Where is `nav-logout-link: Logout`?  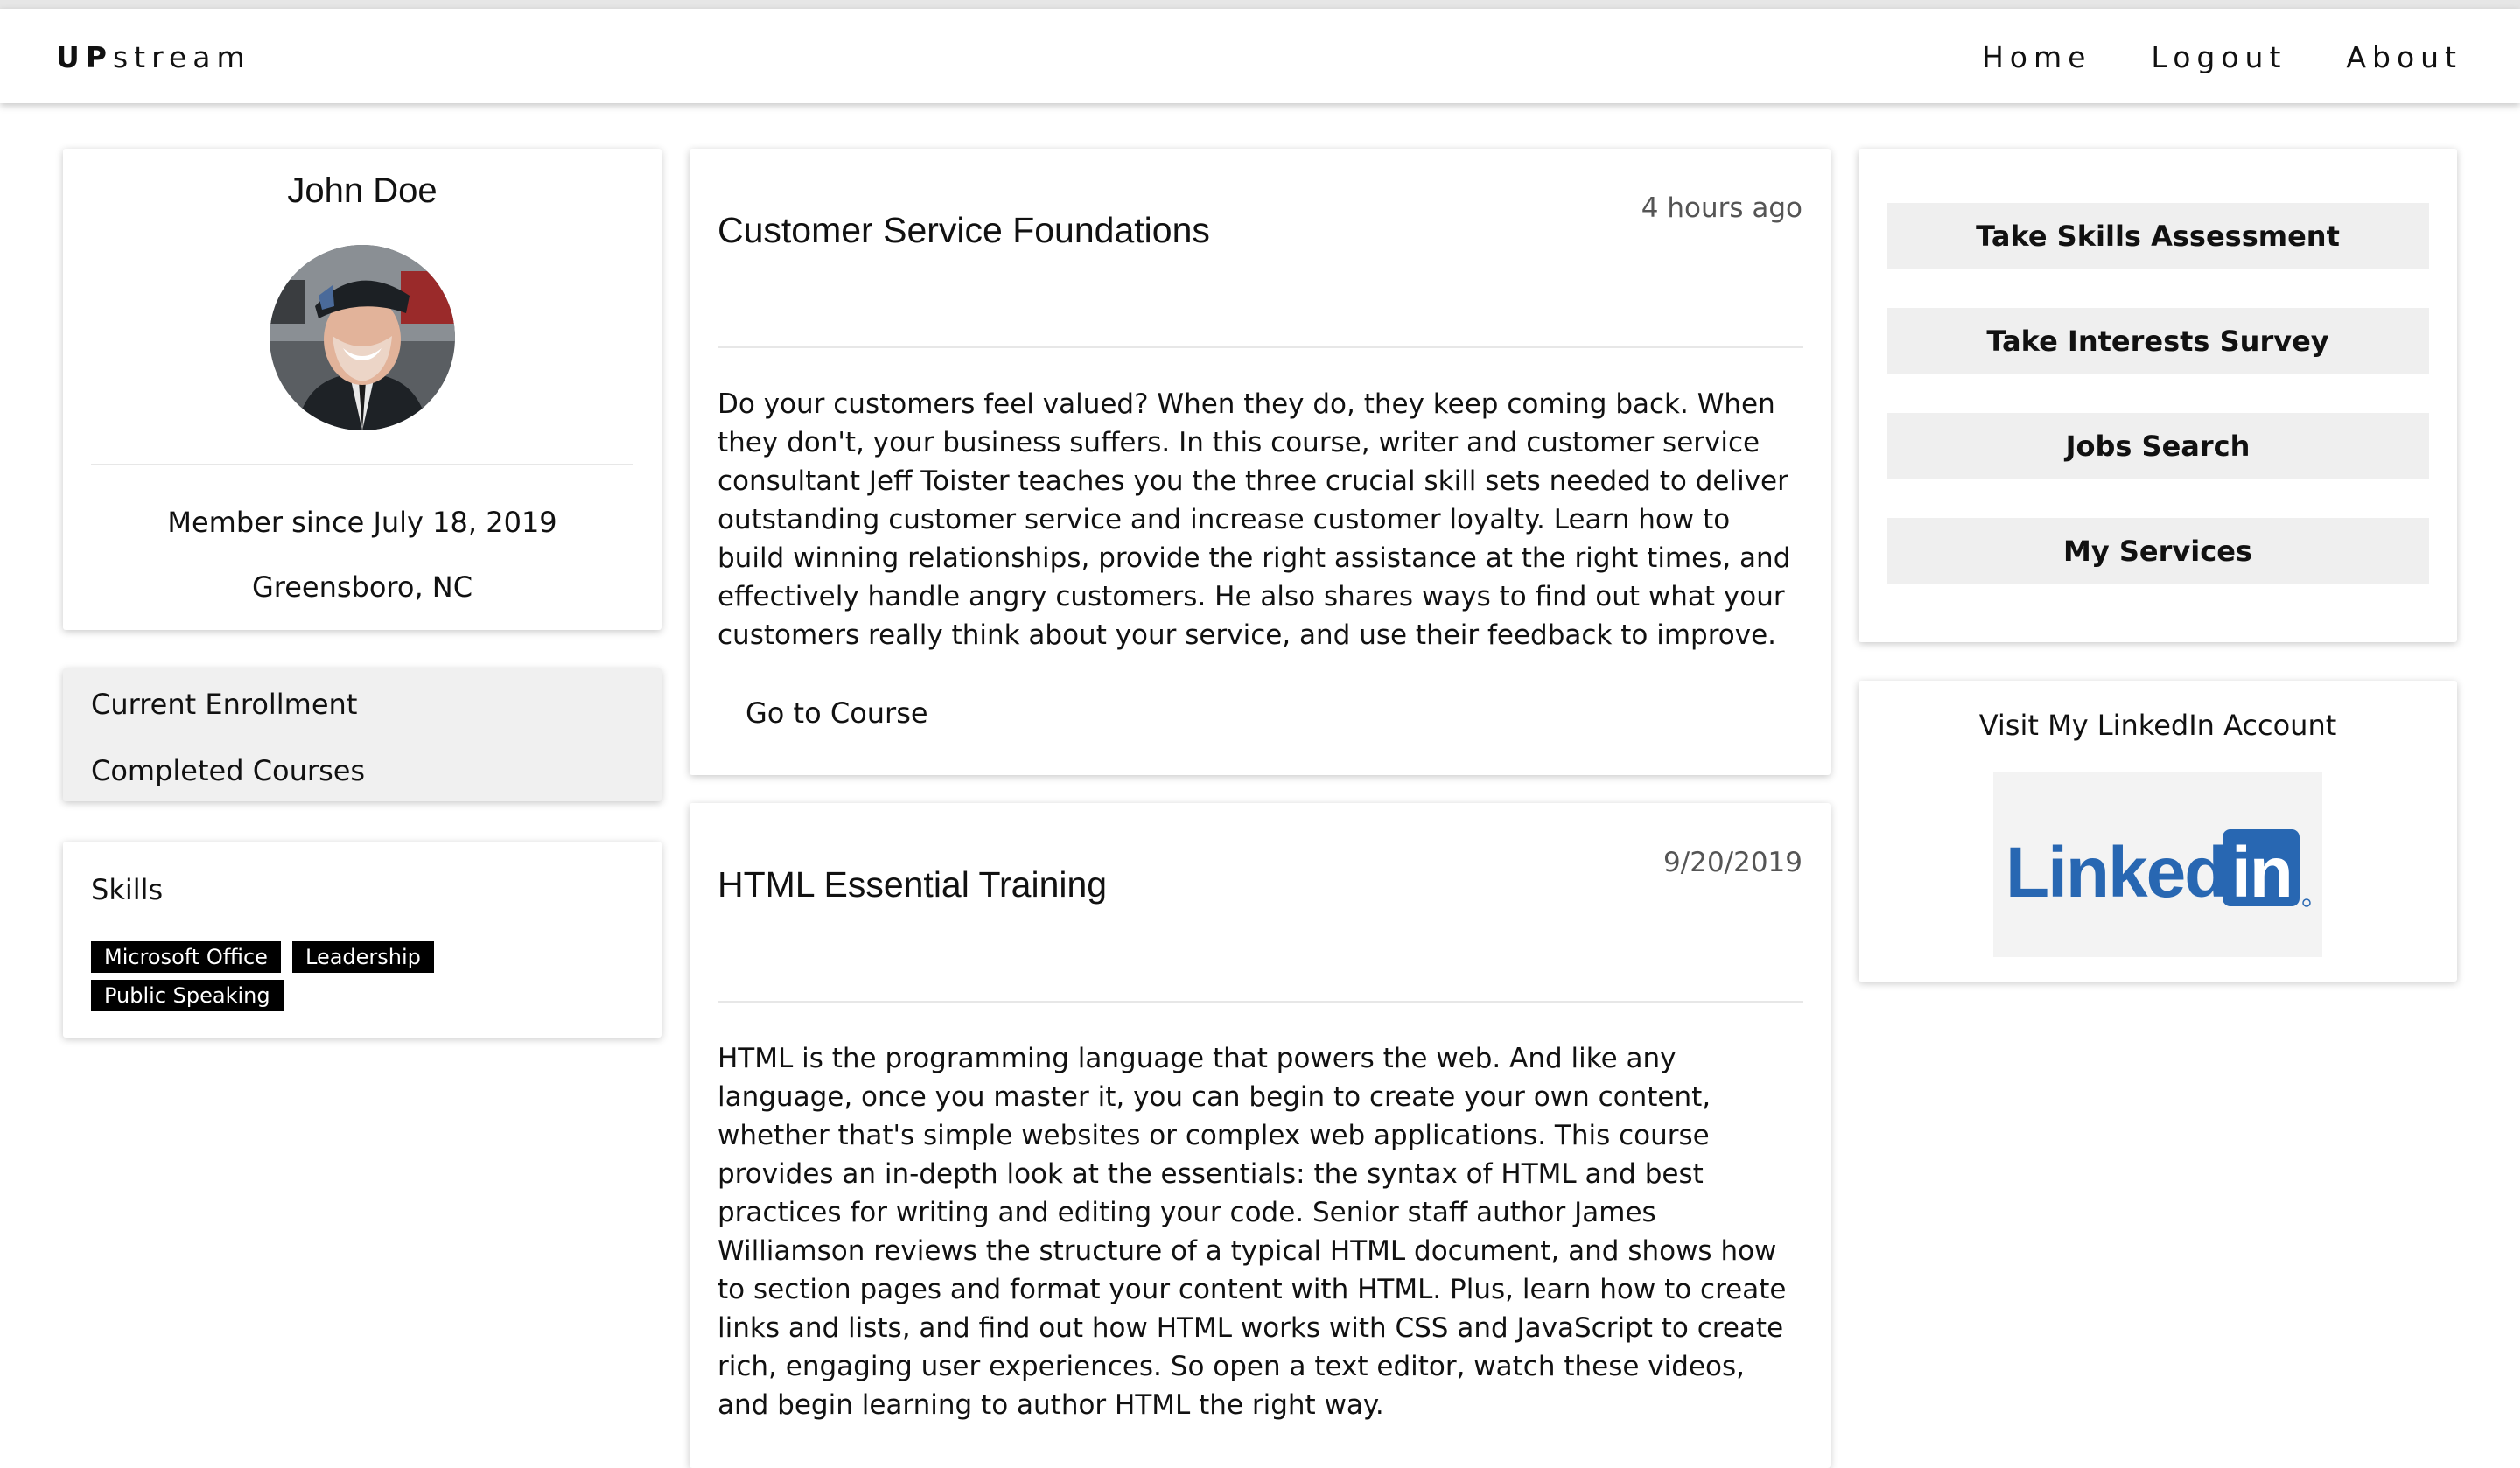 nav-logout-link: Logout is located at coordinates (2218, 57).